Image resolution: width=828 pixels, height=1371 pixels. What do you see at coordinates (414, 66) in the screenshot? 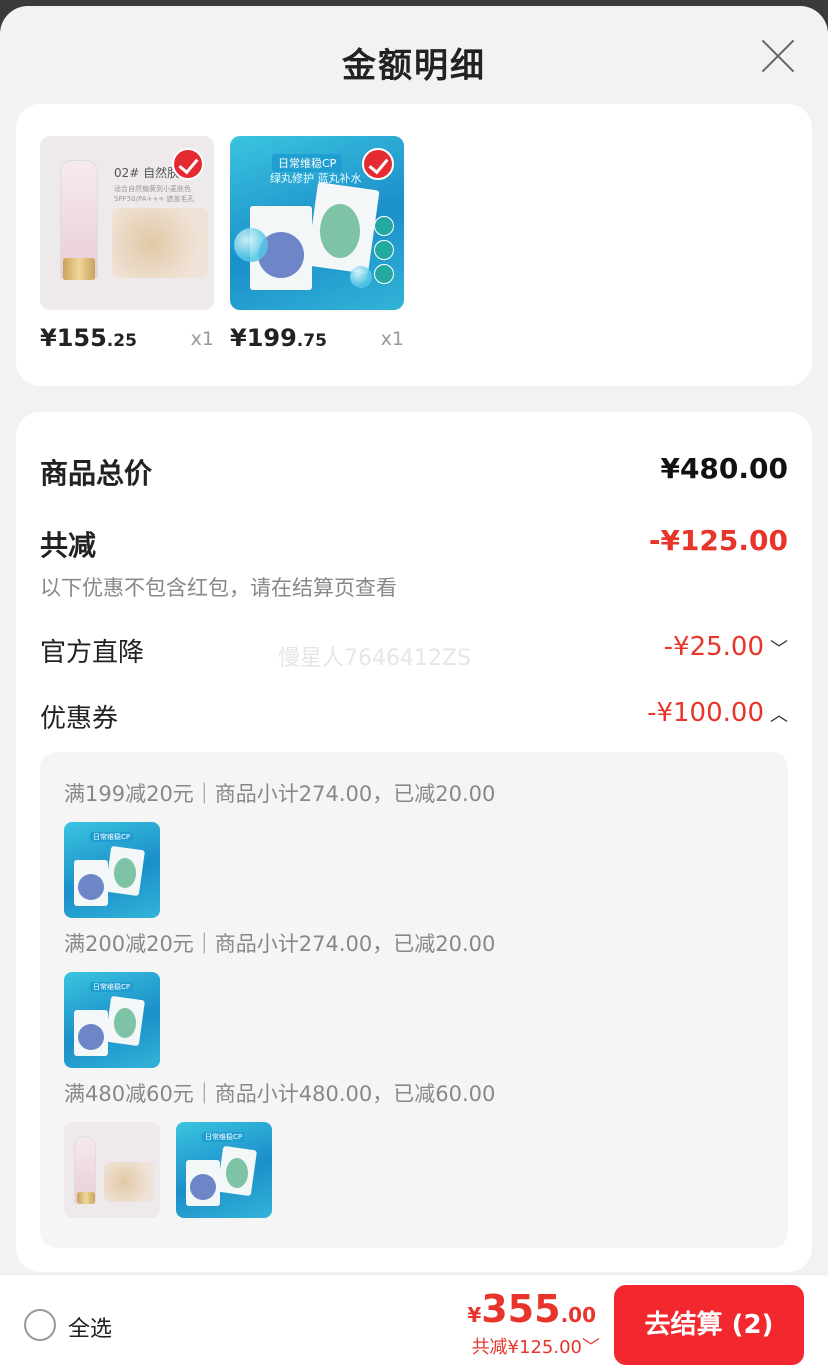
I see `sheet-title: 金额明细` at bounding box center [414, 66].